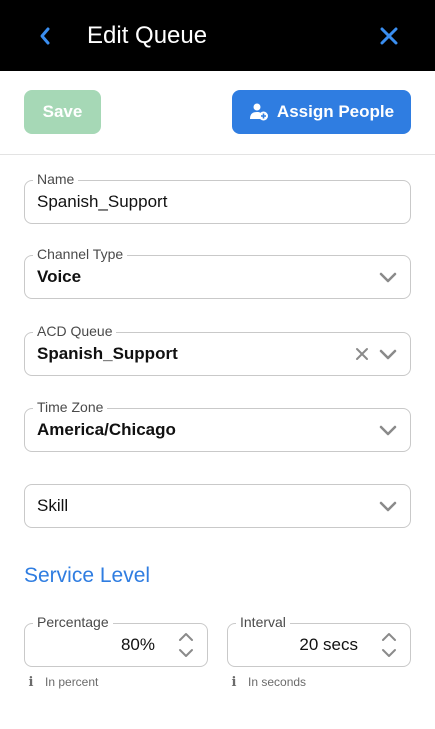 This screenshot has height=729, width=435. I want to click on close-button, so click(389, 36).